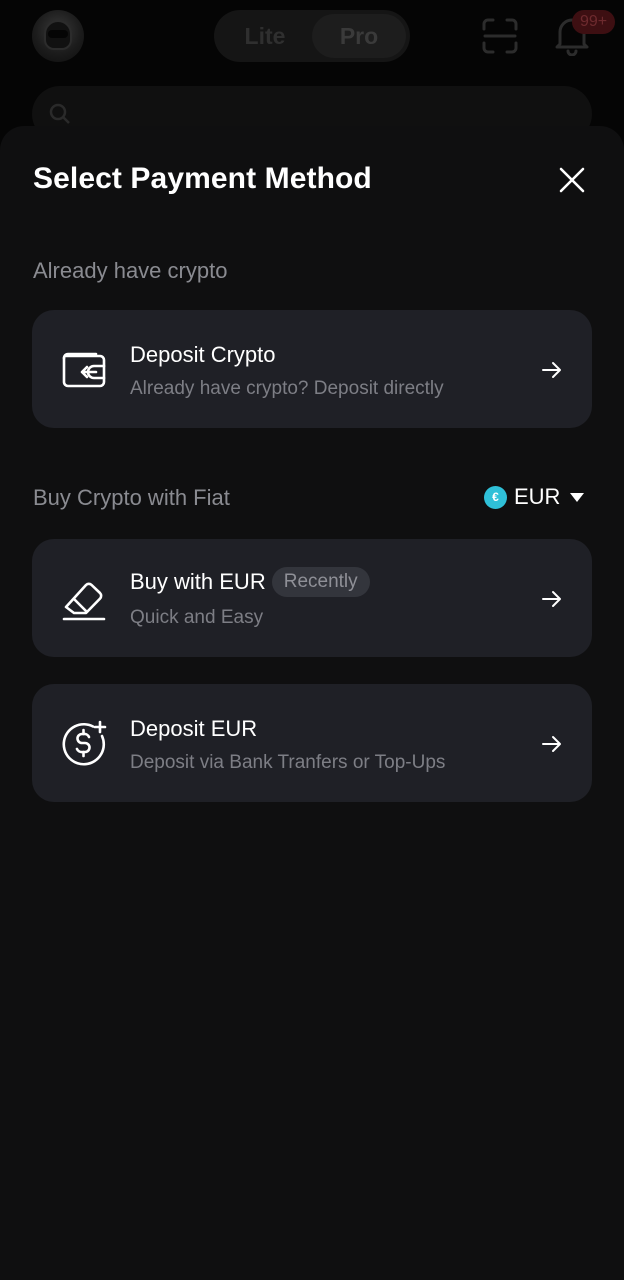 The height and width of the screenshot is (1280, 624). What do you see at coordinates (495, 497) in the screenshot?
I see `euro-icon: €` at bounding box center [495, 497].